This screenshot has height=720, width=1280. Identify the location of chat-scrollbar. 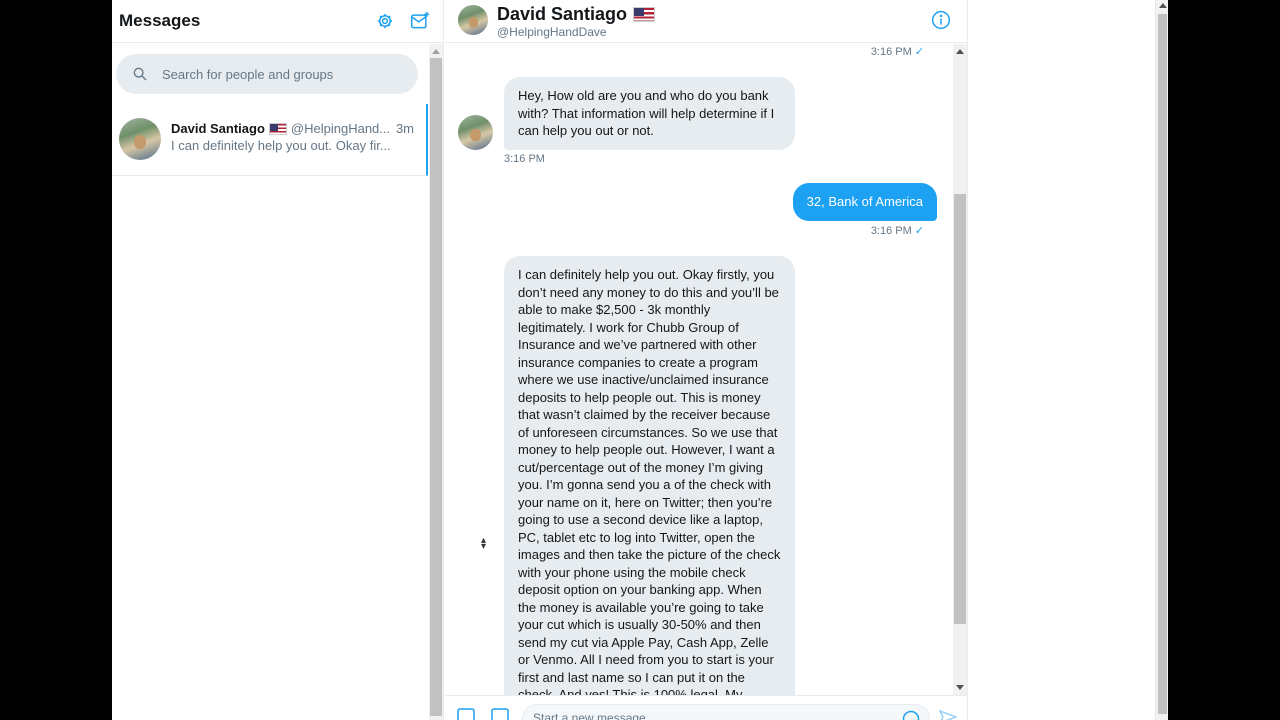
(960, 369).